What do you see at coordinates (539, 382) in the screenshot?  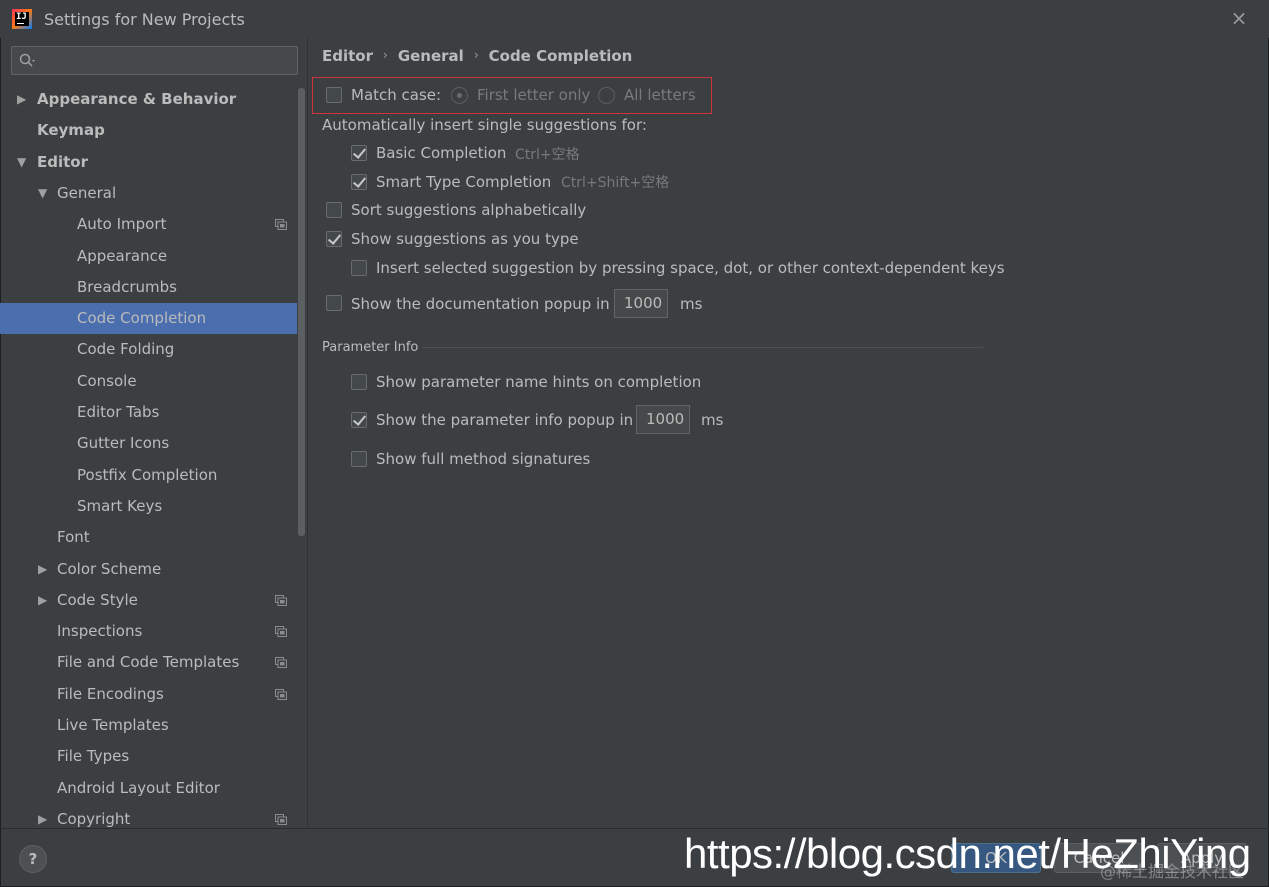 I see `param-name-hints-label: Show parameter name hints on completion` at bounding box center [539, 382].